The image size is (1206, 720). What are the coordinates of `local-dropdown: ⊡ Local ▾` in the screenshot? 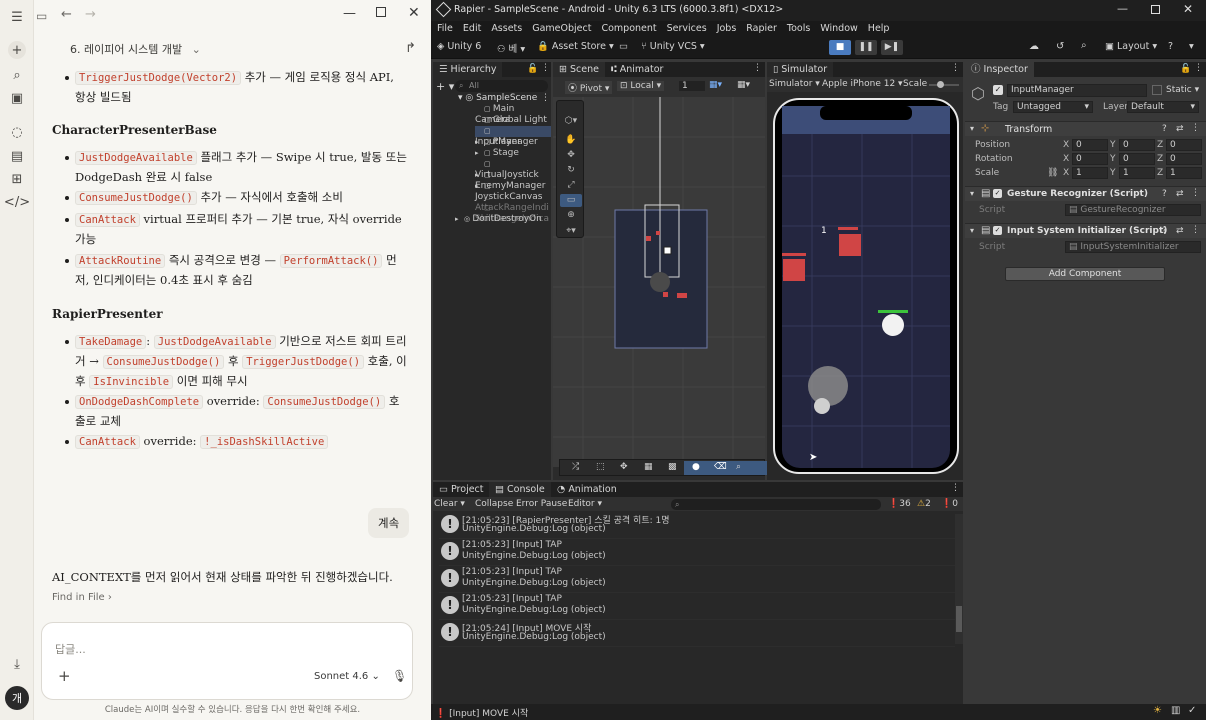 It's located at (641, 86).